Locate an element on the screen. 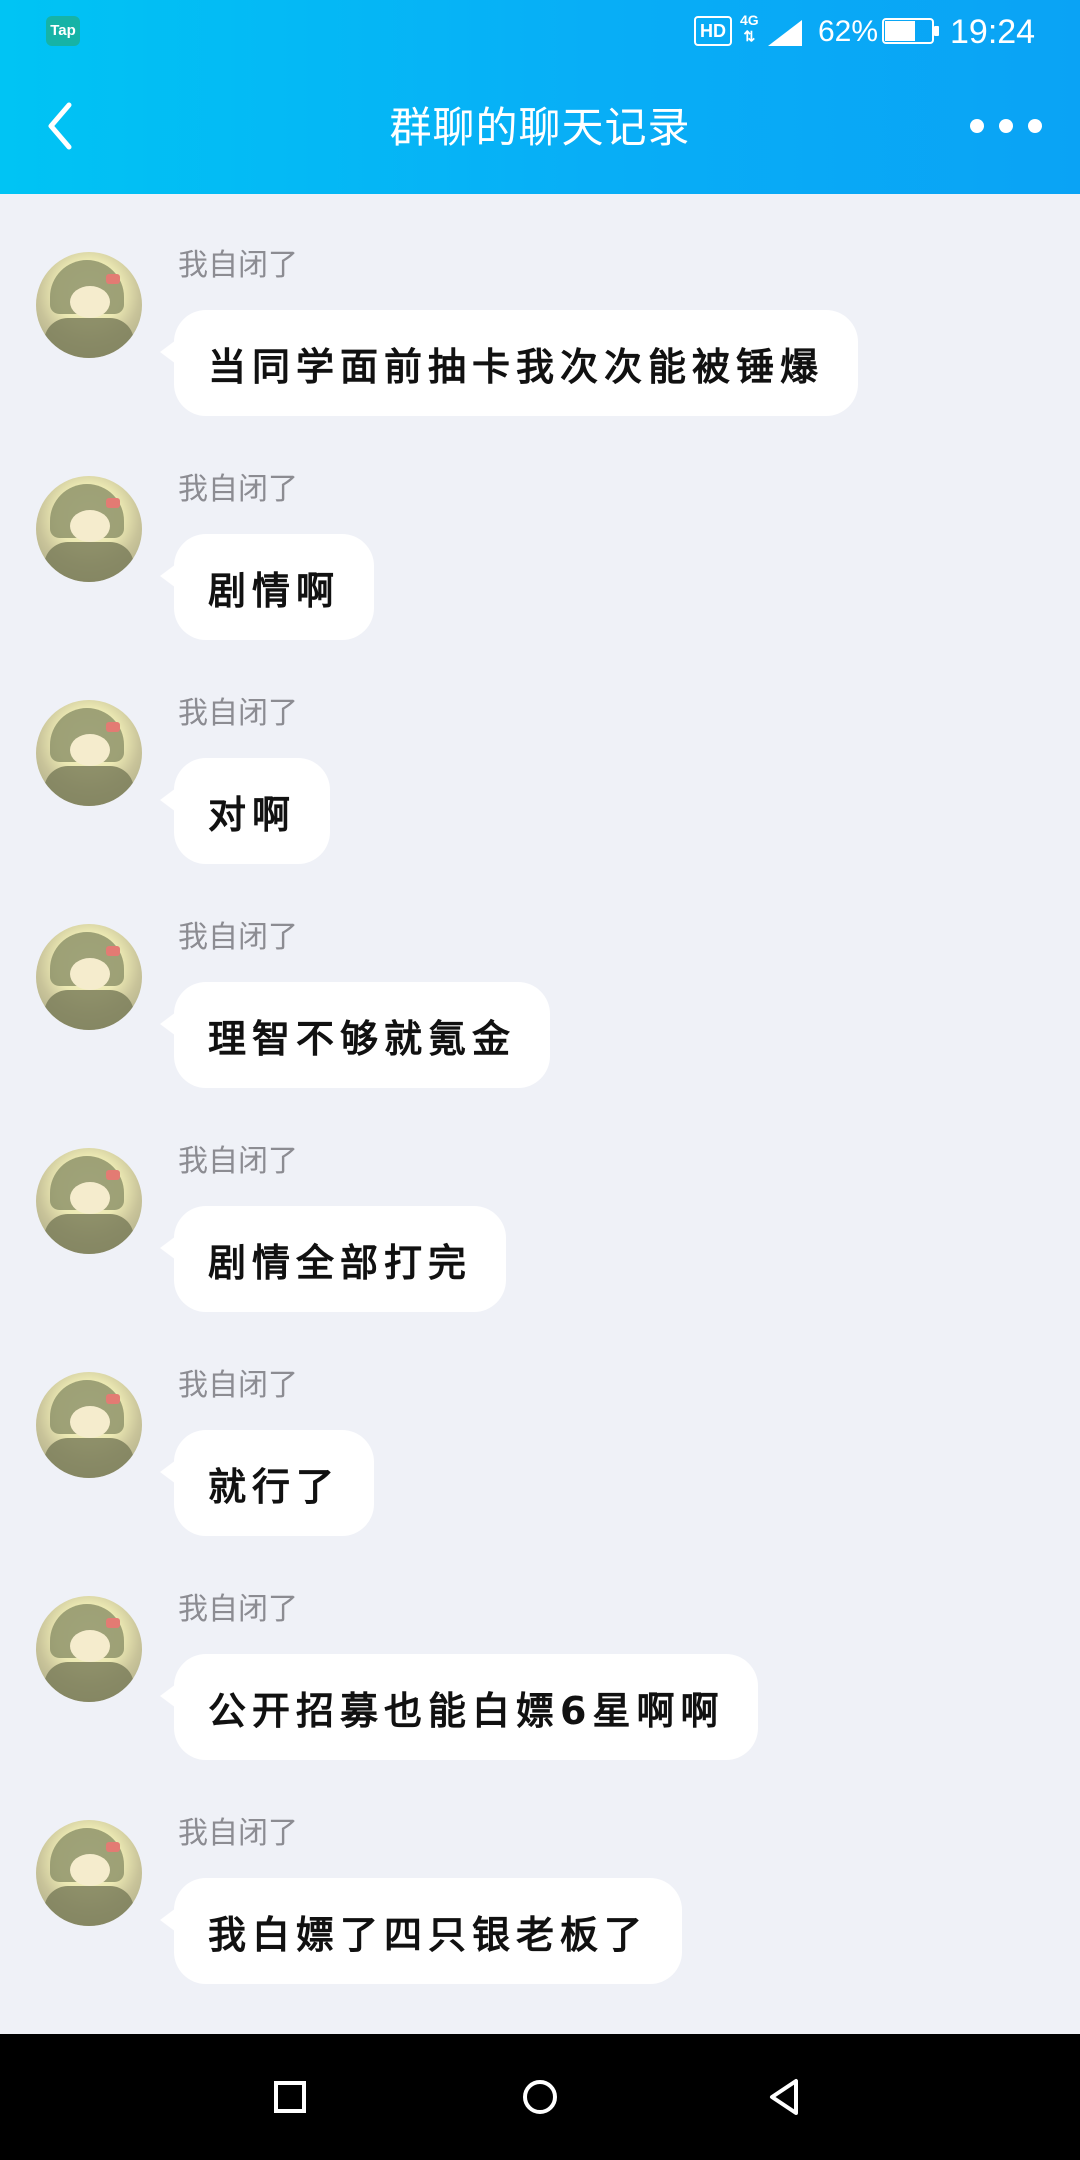  signal-icon is located at coordinates (785, 33).